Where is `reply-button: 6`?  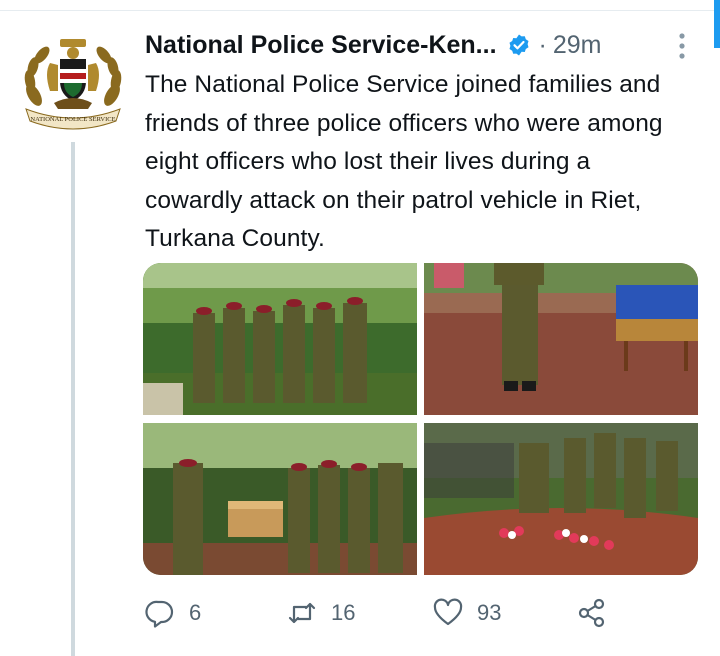
reply-button: 6 is located at coordinates (173, 613).